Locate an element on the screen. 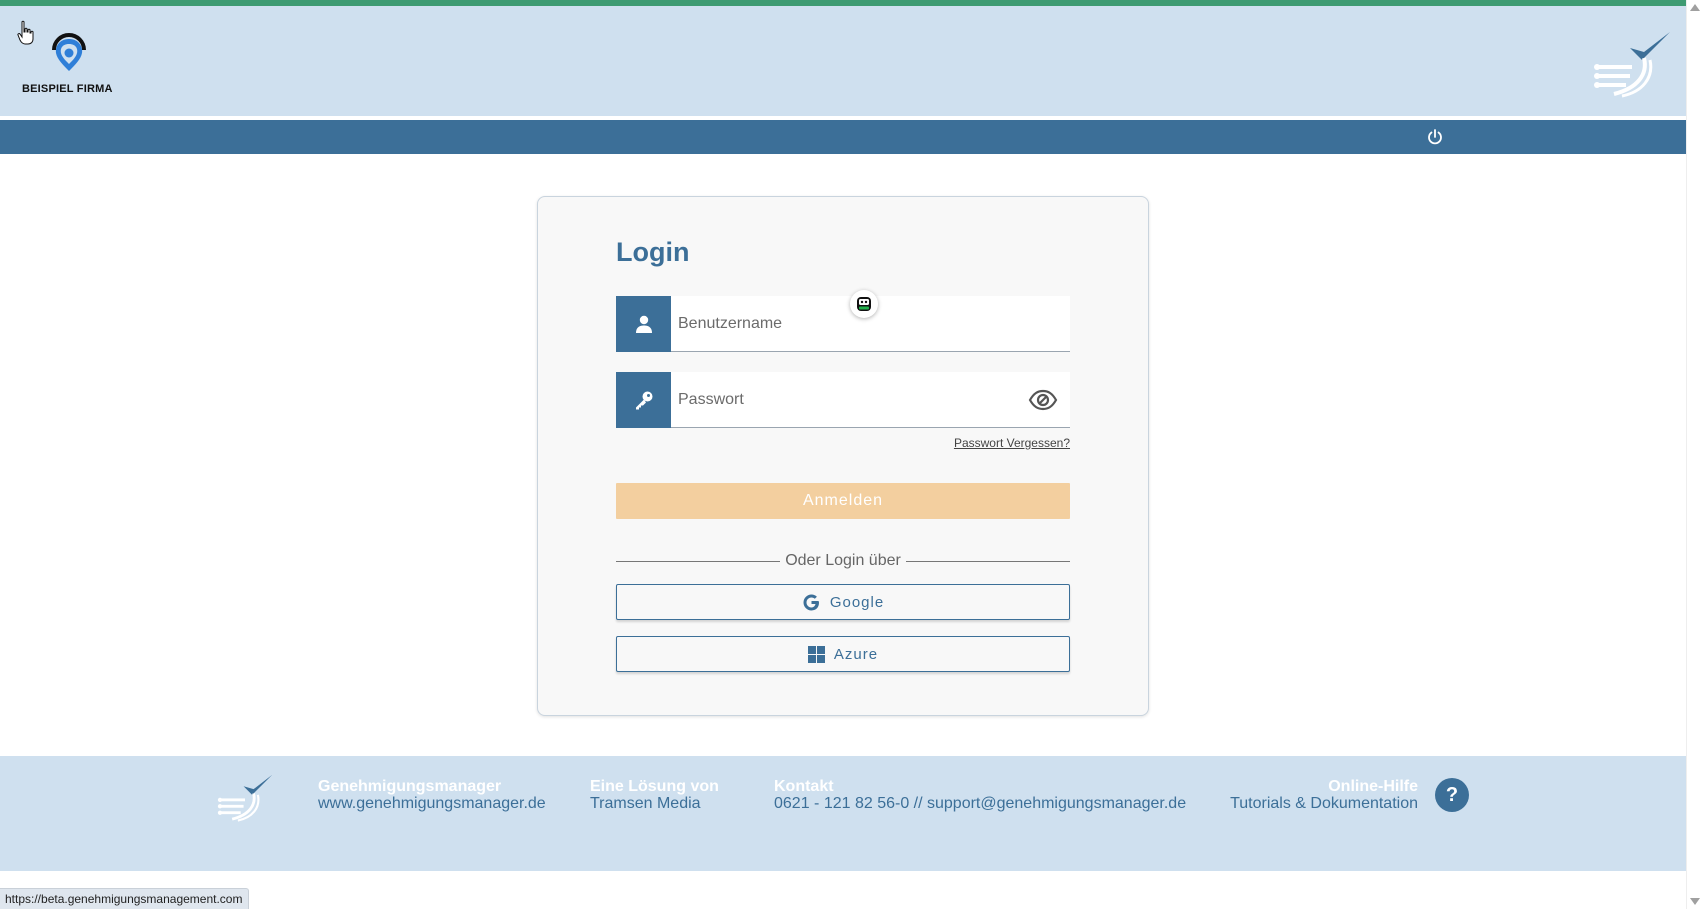 This screenshot has height=909, width=1701. password-field is located at coordinates (843, 400).